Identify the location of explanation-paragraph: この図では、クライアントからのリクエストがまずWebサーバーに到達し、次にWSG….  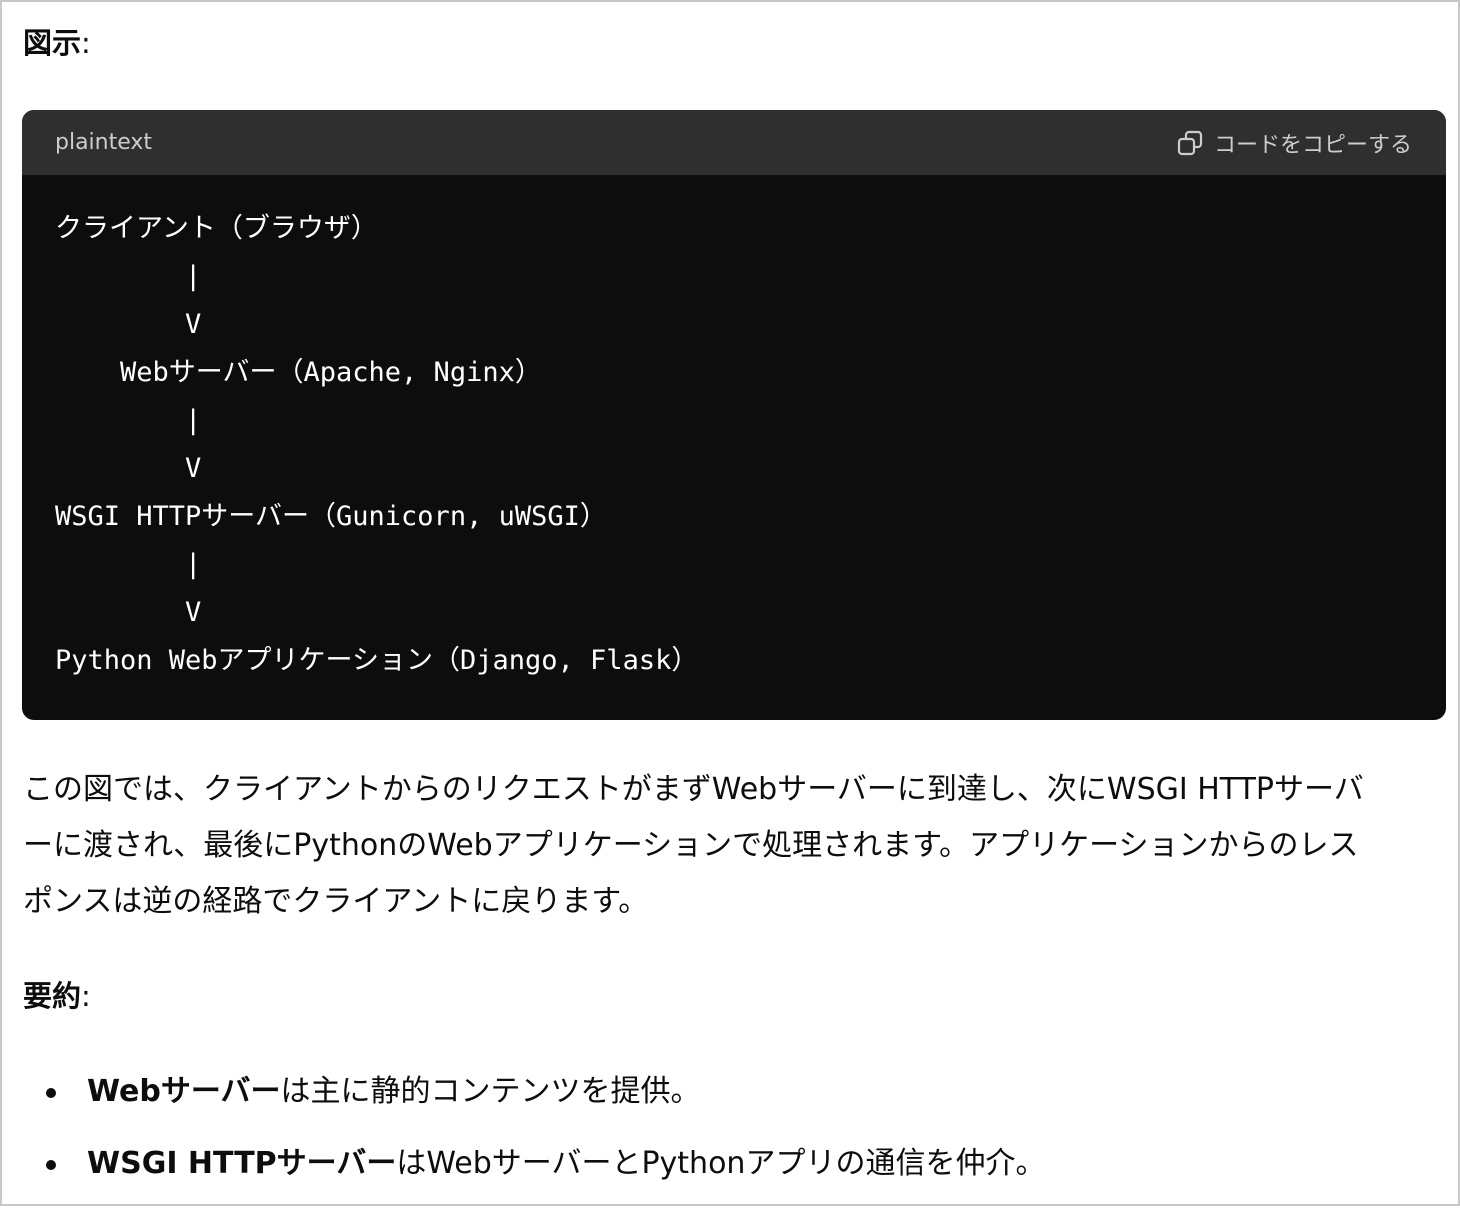
(733, 846).